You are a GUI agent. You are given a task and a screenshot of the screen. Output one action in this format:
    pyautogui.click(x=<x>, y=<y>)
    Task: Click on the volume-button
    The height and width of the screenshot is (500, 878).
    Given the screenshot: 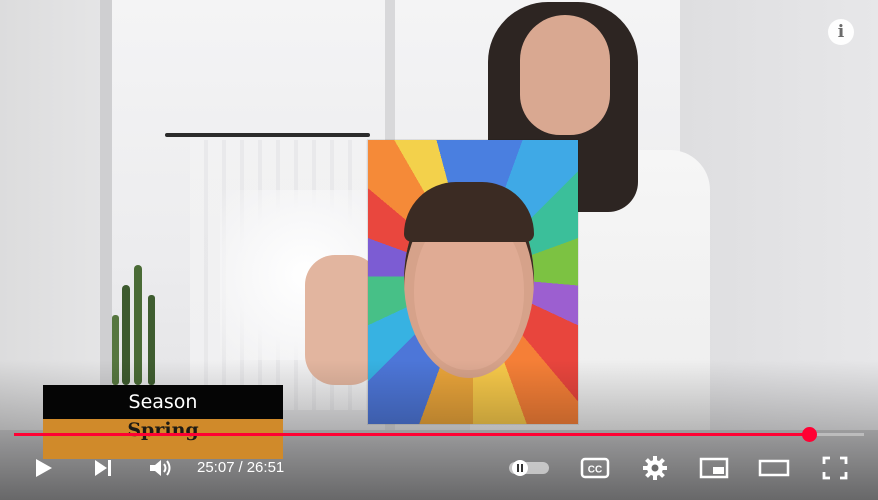 What is the action you would take?
    pyautogui.click(x=161, y=468)
    